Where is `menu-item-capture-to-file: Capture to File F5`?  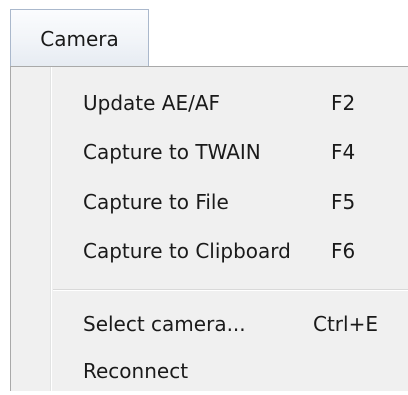
menu-item-capture-to-file: Capture to File F5 is located at coordinates (209, 202).